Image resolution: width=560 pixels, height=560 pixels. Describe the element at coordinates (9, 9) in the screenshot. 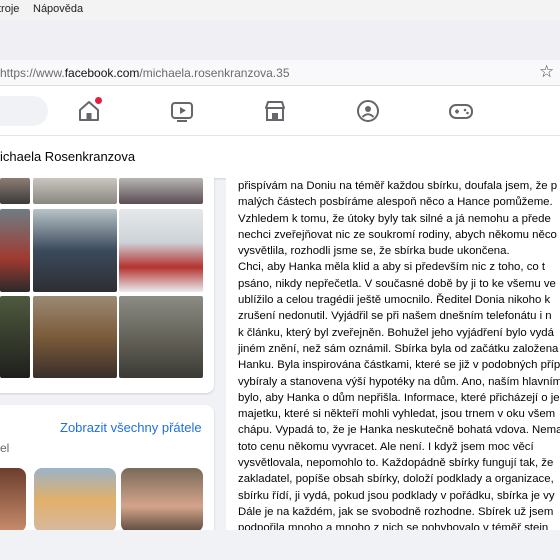

I see `menu-tools: troje` at that location.